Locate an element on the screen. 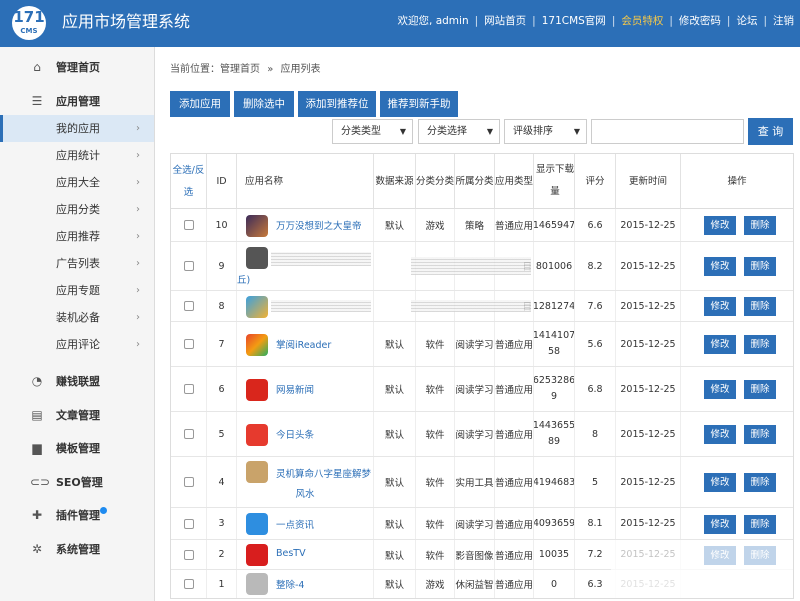 The image size is (800, 601). recommend-to-newbie-button: 推荐到新手助 is located at coordinates (419, 104).